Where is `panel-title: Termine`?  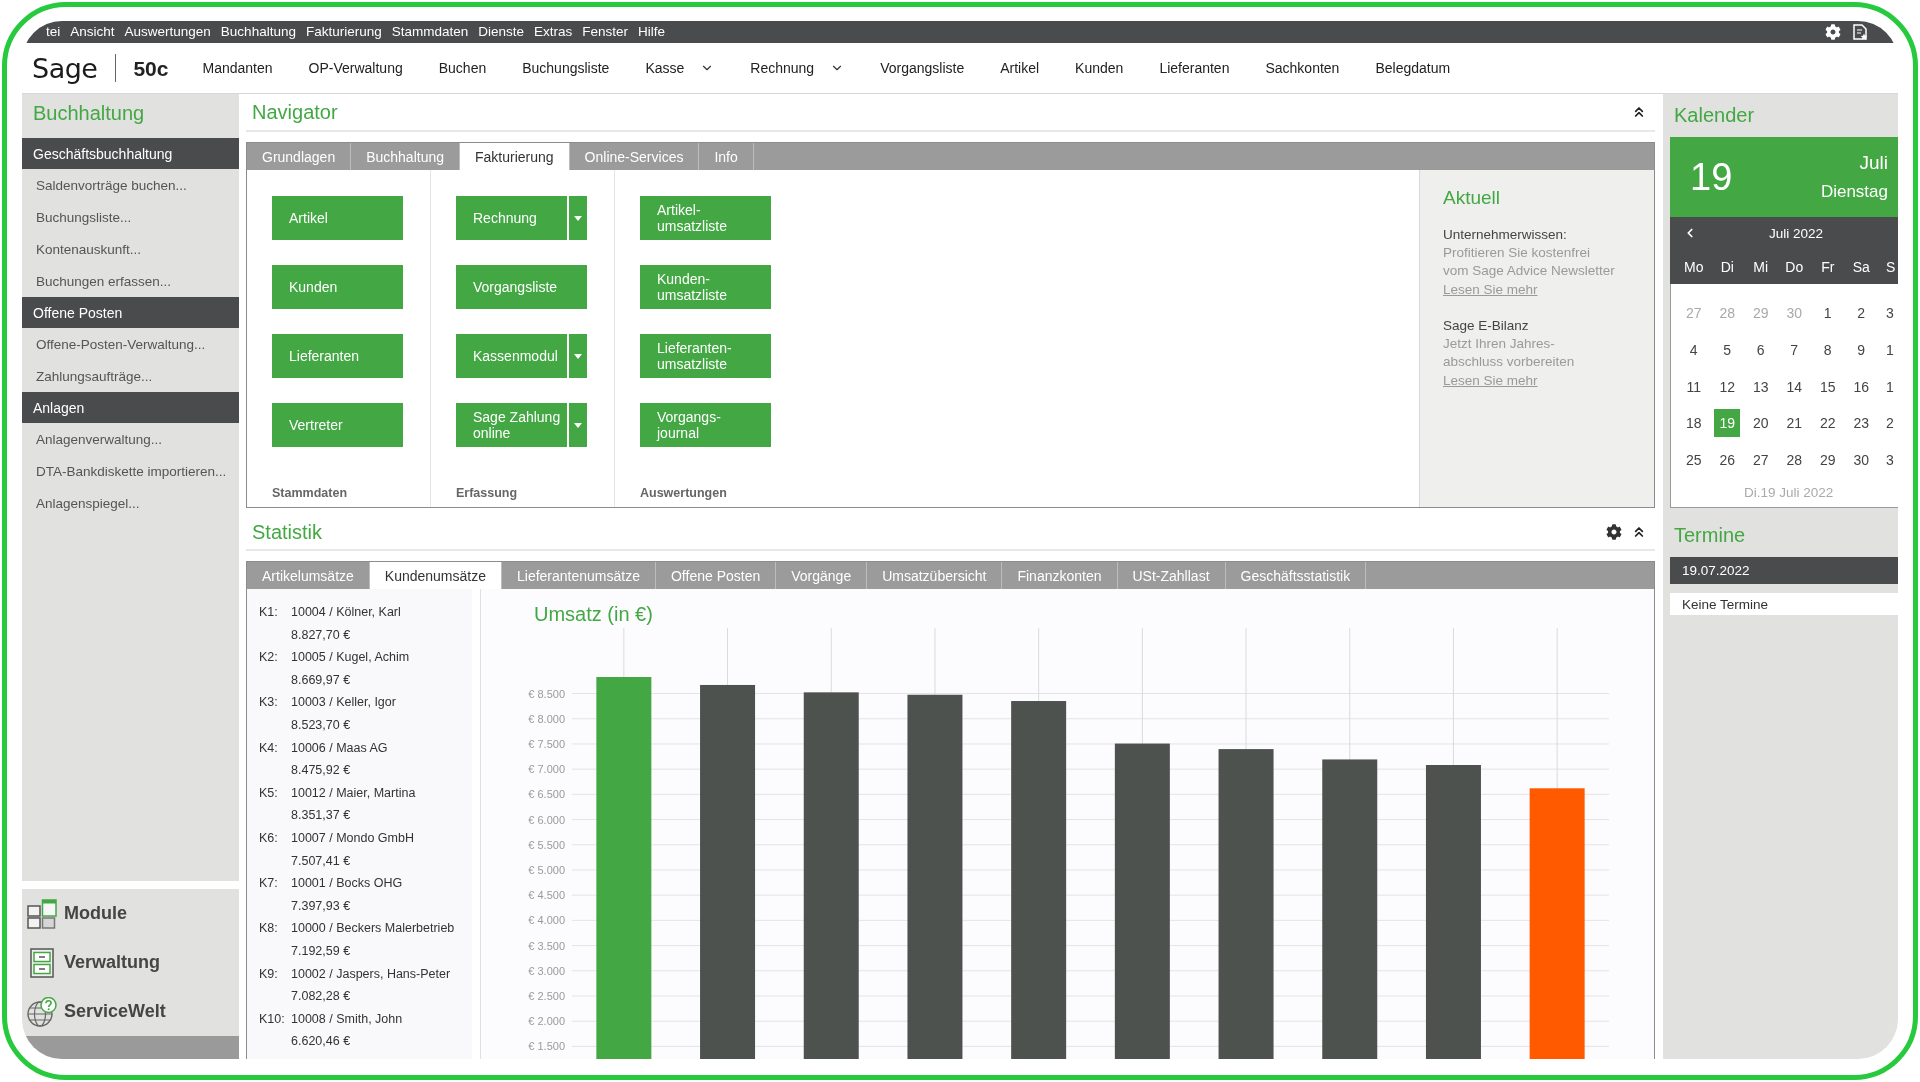 panel-title: Termine is located at coordinates (1710, 535).